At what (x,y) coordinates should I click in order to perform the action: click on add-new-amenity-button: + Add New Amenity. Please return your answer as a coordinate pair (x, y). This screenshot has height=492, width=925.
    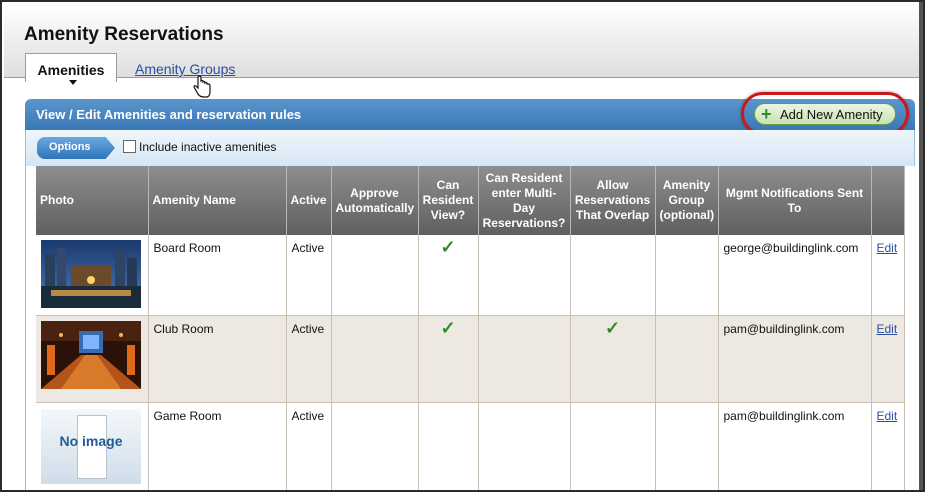
    Looking at the image, I should click on (825, 114).